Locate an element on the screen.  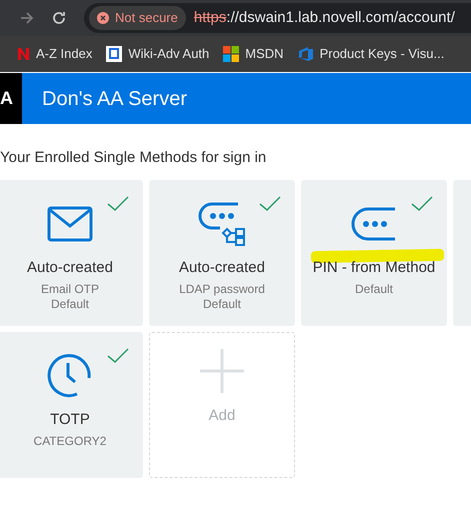
bookmark: A-Z Index is located at coordinates (54, 54).